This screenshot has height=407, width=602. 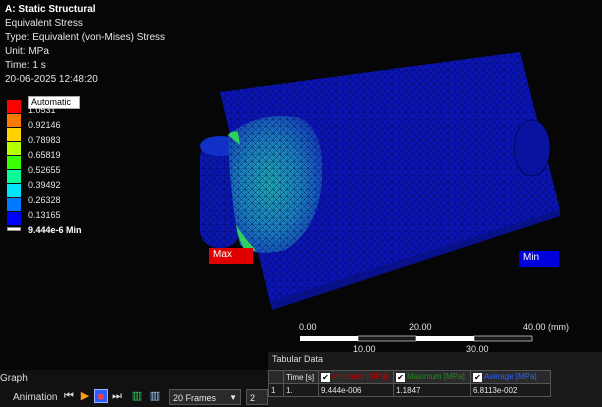 I want to click on cell-time: 1., so click(x=301, y=390).